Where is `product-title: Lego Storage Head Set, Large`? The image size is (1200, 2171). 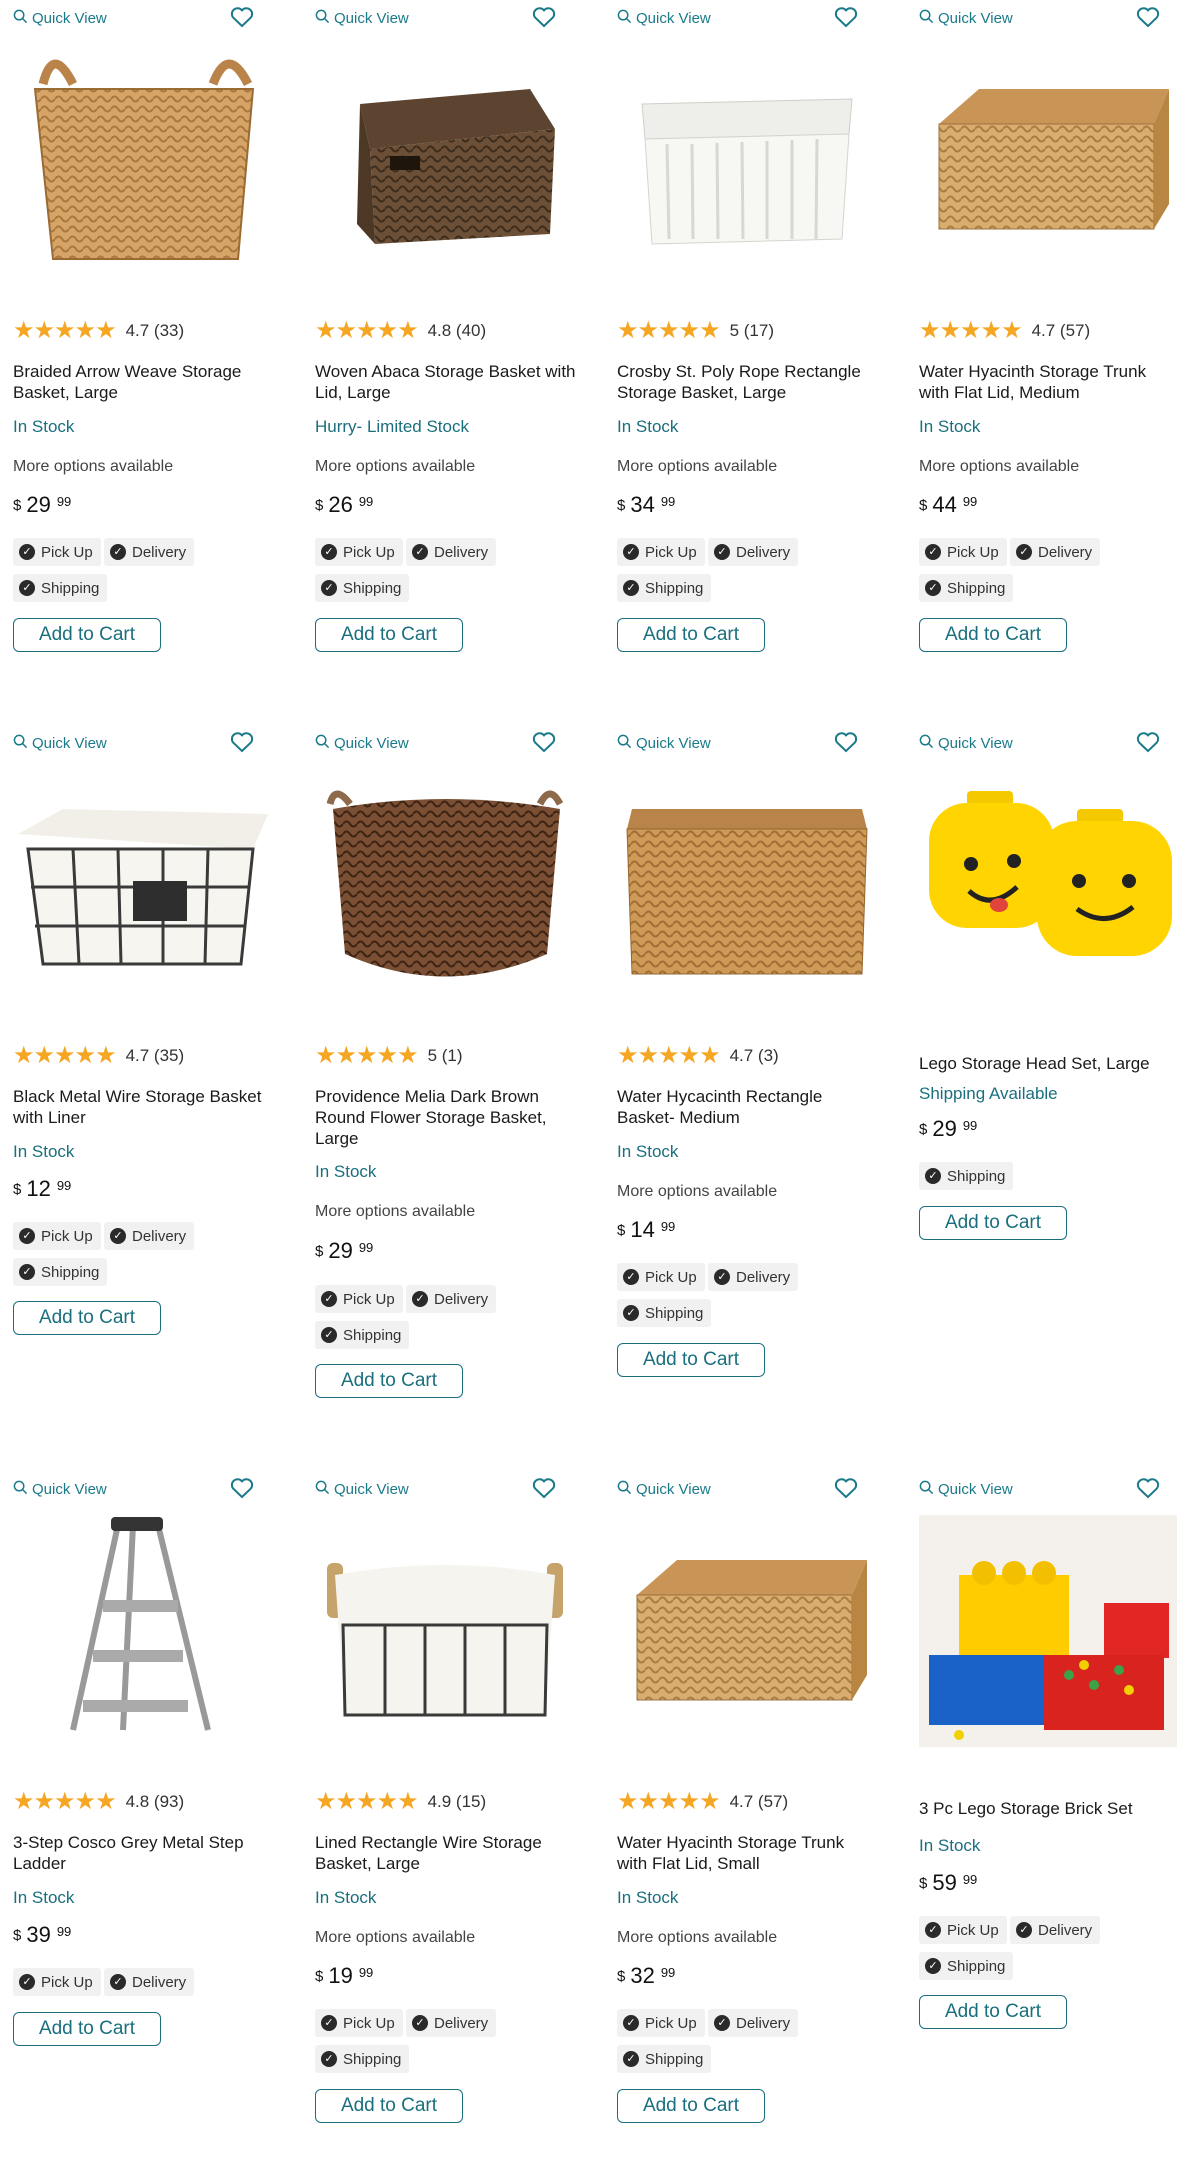
product-title: Lego Storage Head Set, Large is located at coordinates (1050, 1063).